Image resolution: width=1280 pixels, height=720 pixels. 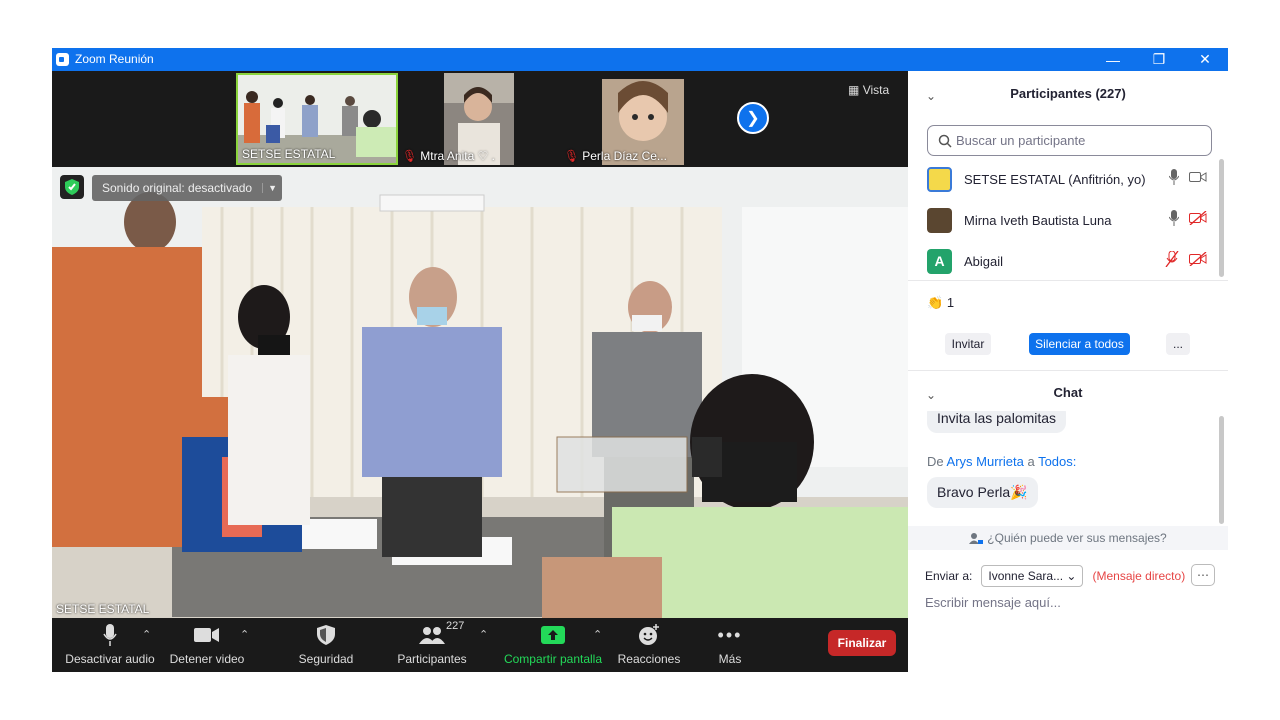 I want to click on original-sound-toggle: Sonido original: desactivado ▼, so click(x=187, y=188).